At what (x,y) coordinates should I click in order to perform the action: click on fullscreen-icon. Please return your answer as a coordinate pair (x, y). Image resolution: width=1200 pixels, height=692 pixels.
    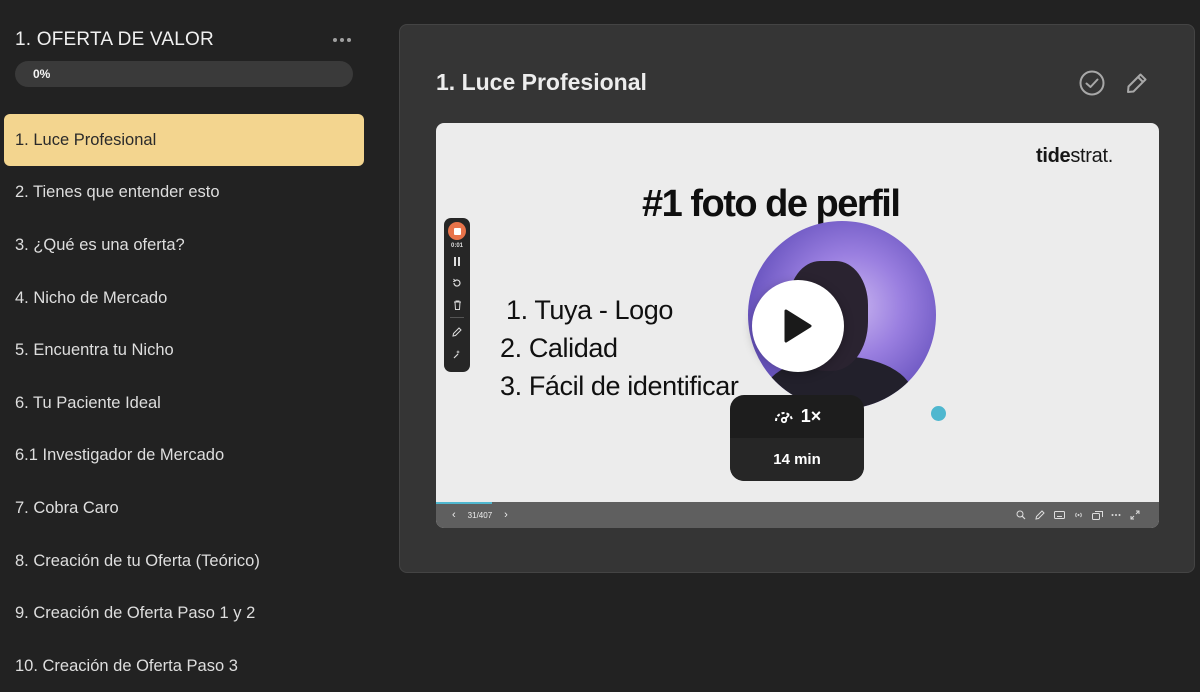
    Looking at the image, I should click on (1135, 515).